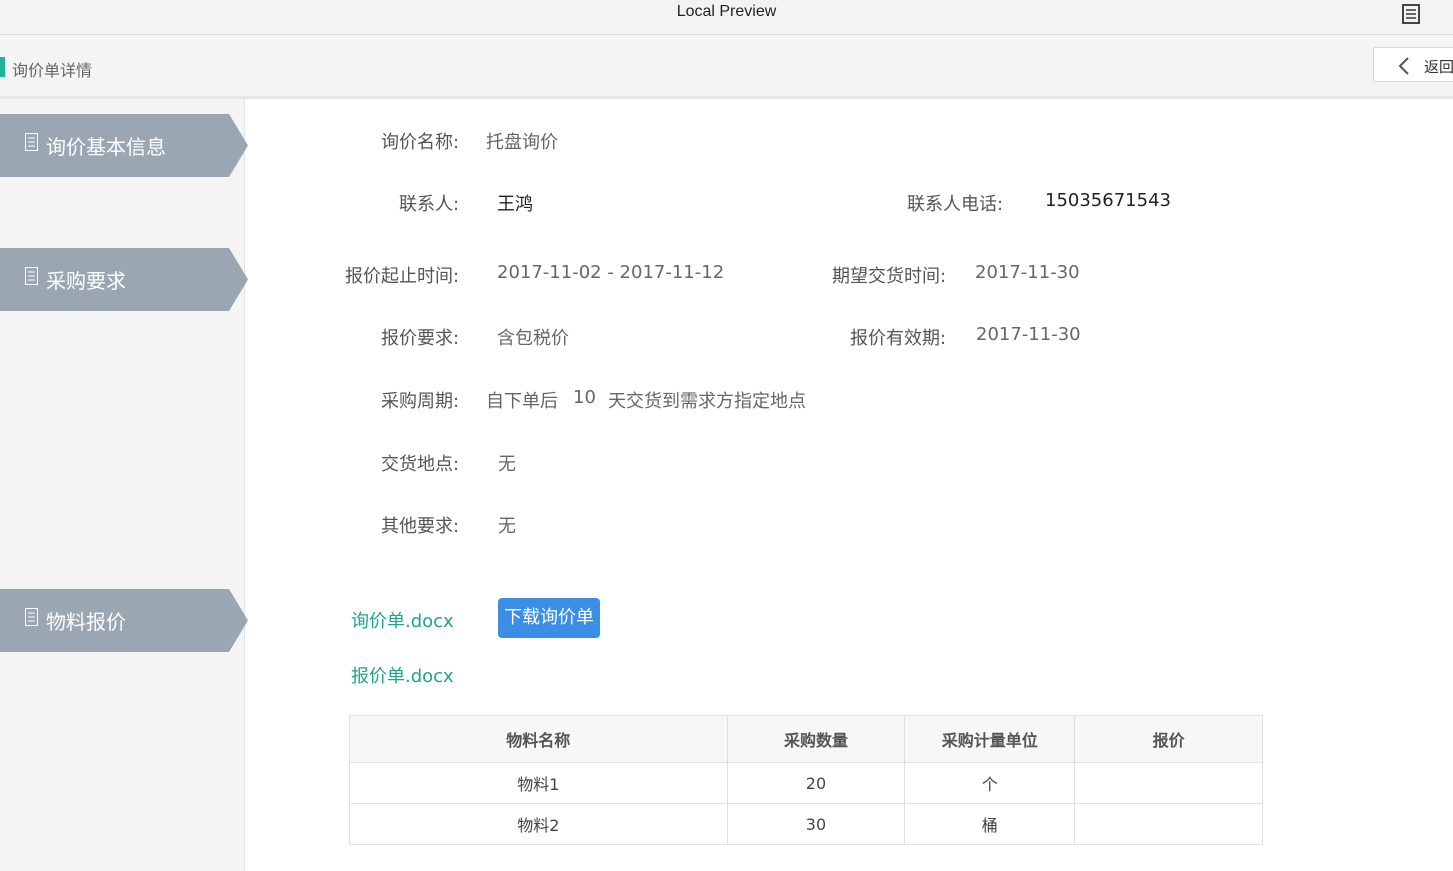 The image size is (1453, 871). I want to click on nav-tab-label: 物料报价, so click(86, 622).